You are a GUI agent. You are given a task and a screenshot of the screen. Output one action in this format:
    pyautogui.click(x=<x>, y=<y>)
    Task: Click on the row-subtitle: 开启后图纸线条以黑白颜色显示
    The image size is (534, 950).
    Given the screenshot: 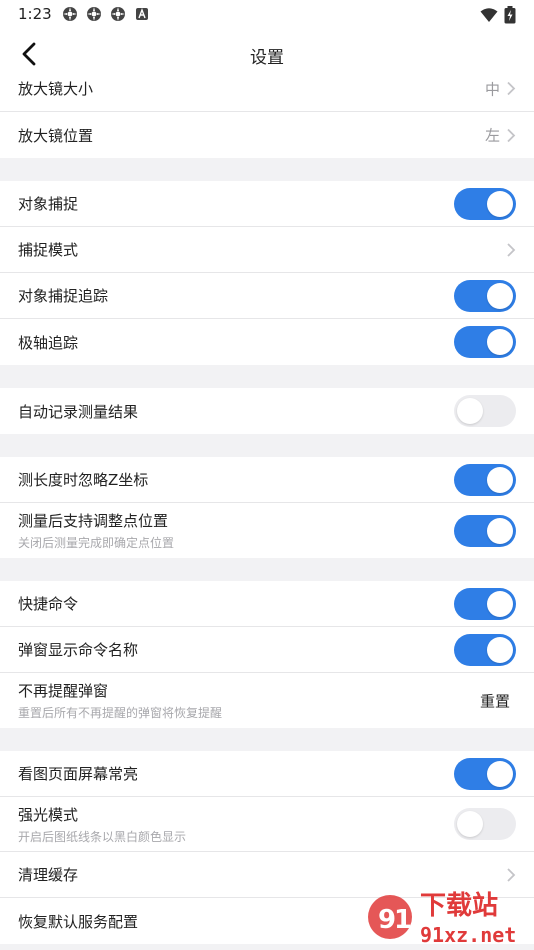 What is the action you would take?
    pyautogui.click(x=102, y=836)
    